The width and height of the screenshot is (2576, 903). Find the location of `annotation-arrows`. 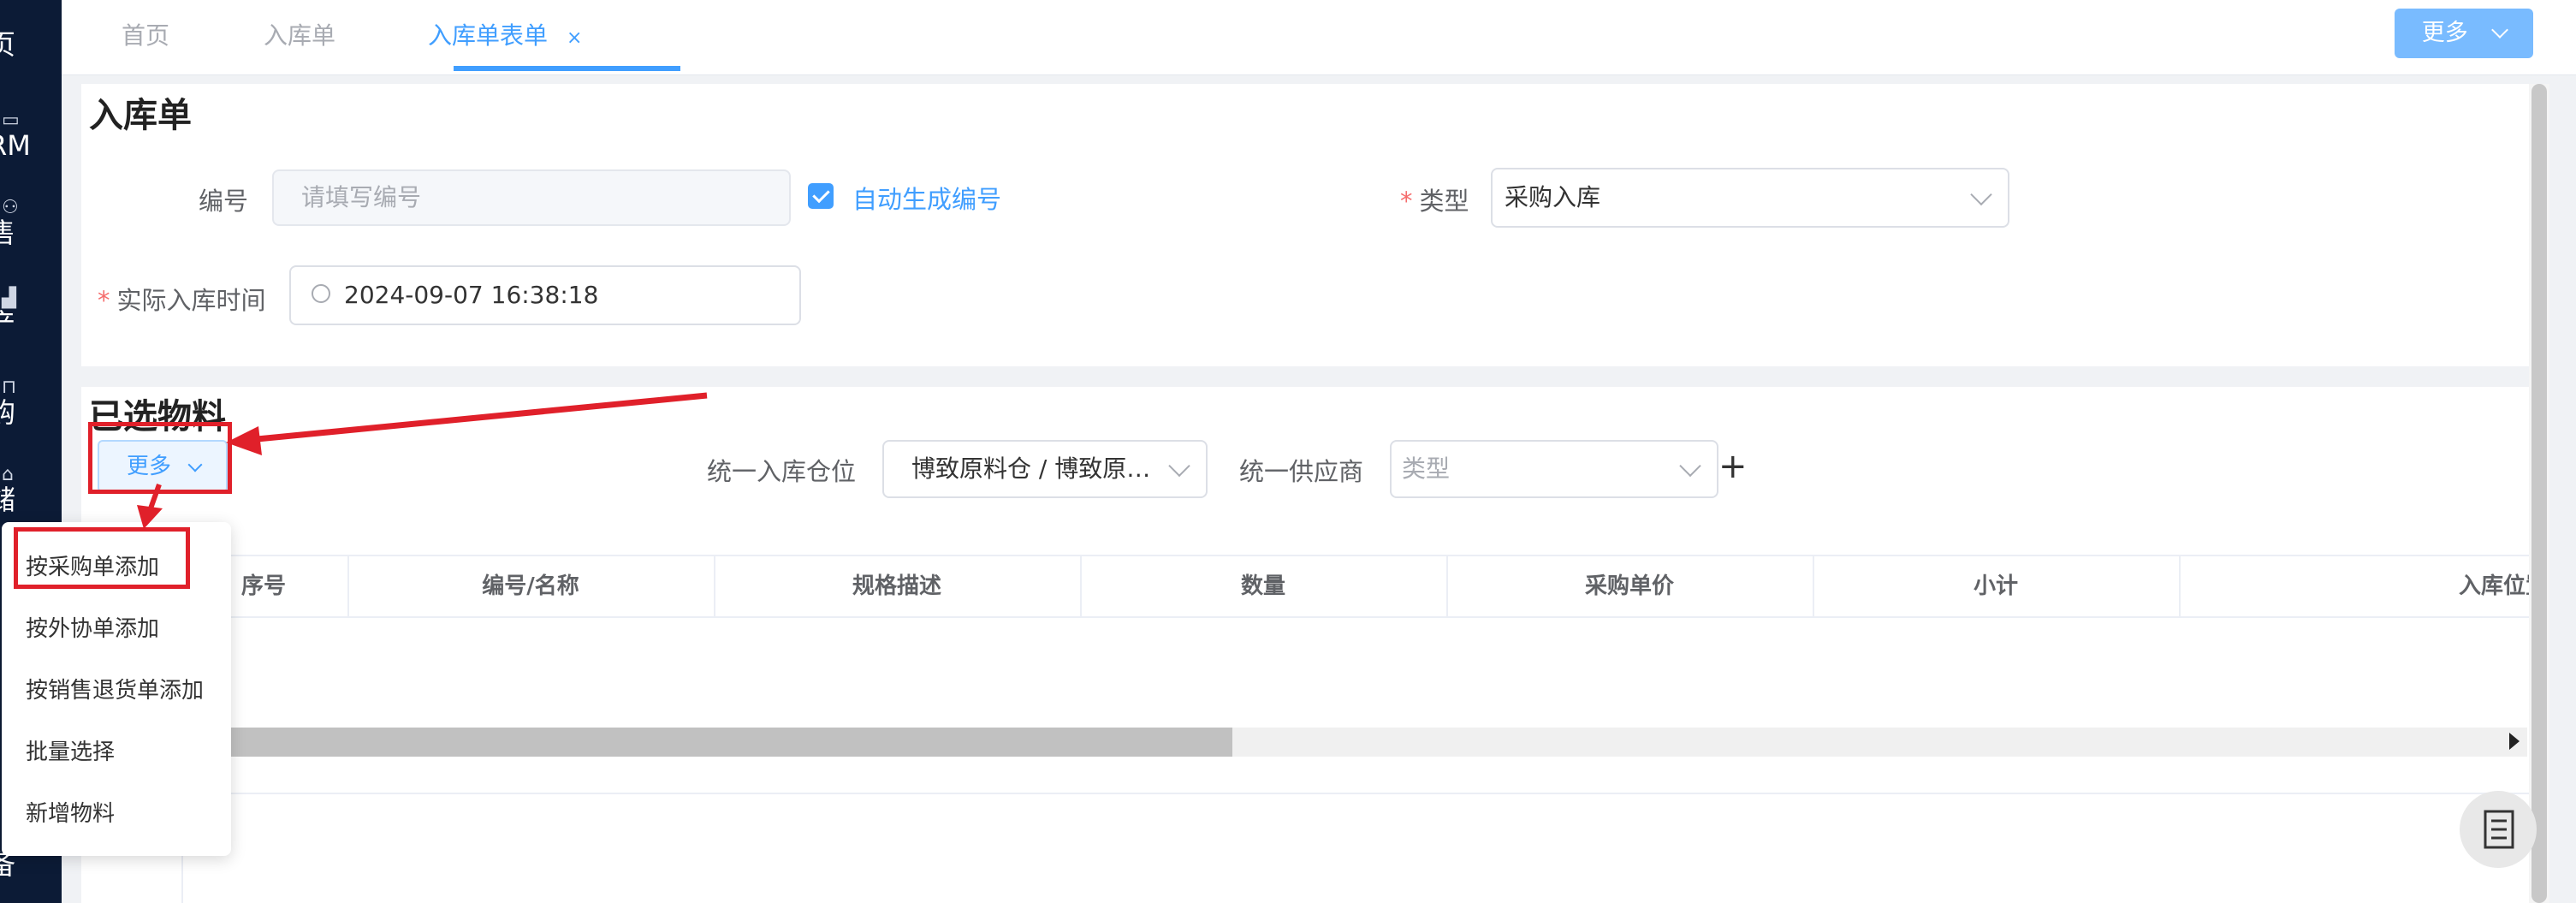

annotation-arrows is located at coordinates (422, 460).